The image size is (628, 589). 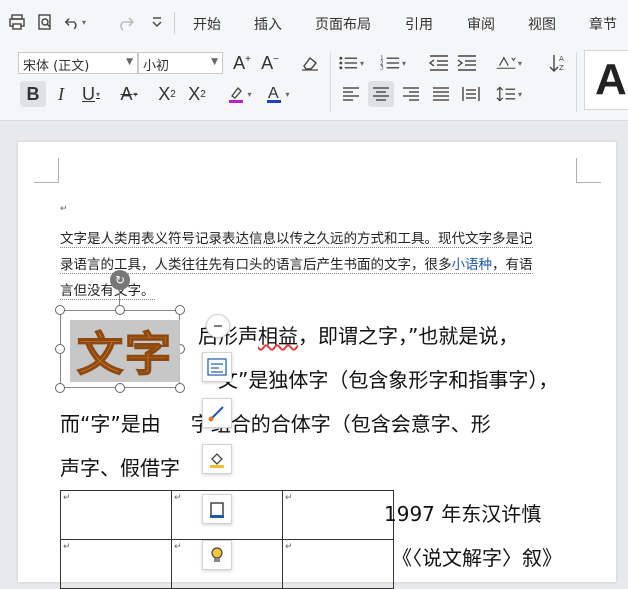 I want to click on word-art: 文字, so click(x=125, y=351).